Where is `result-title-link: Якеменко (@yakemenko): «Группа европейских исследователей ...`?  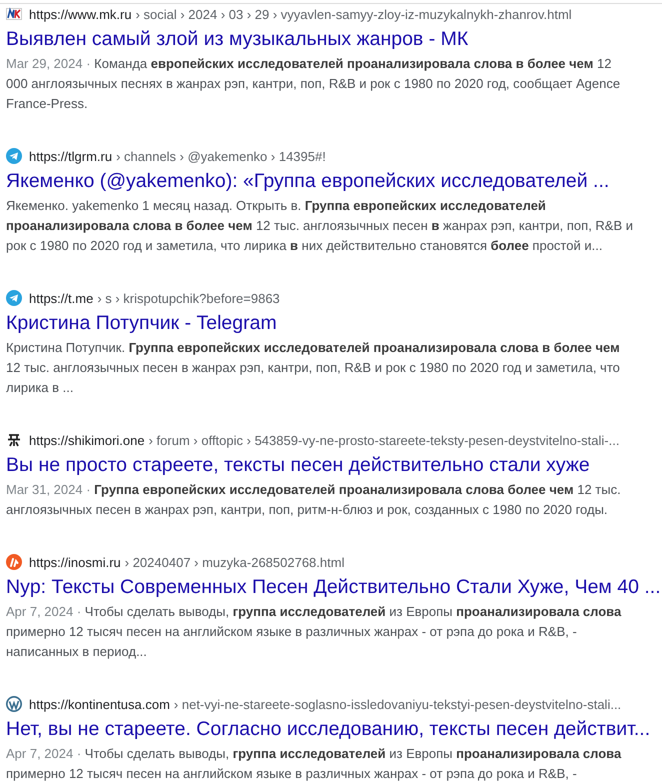
result-title-link: Якеменко (@yakemenko): «Группа европейских исследователей ... is located at coordinates (331, 181).